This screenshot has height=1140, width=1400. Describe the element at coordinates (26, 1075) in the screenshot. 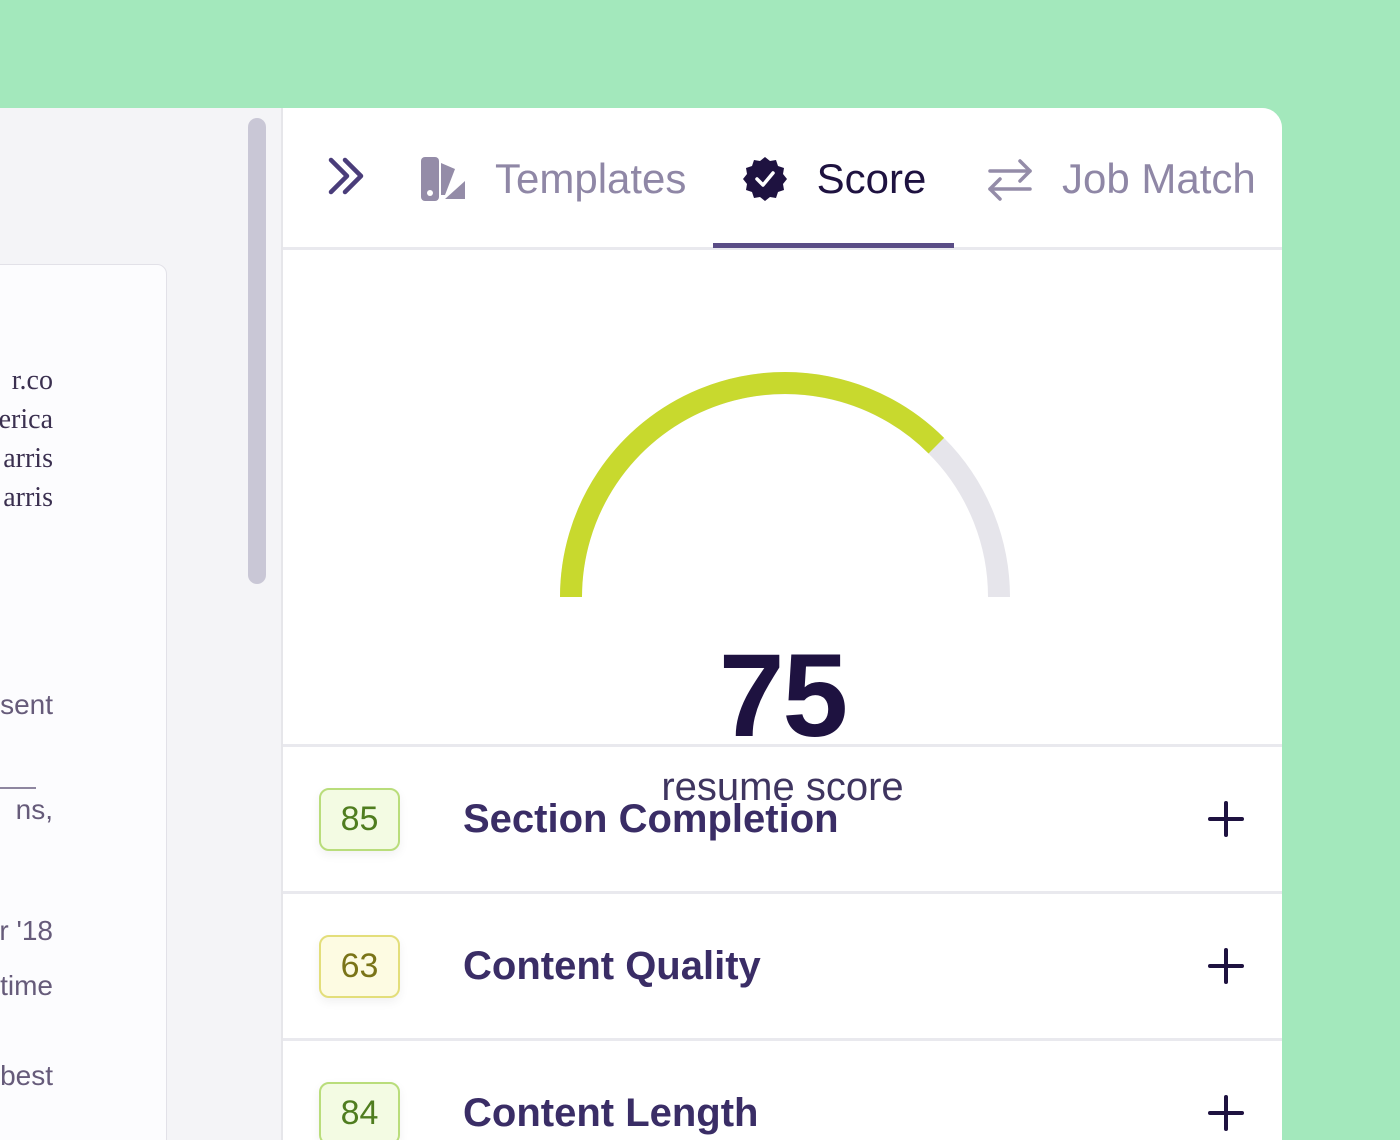

I see `resume-text-line: e best` at that location.